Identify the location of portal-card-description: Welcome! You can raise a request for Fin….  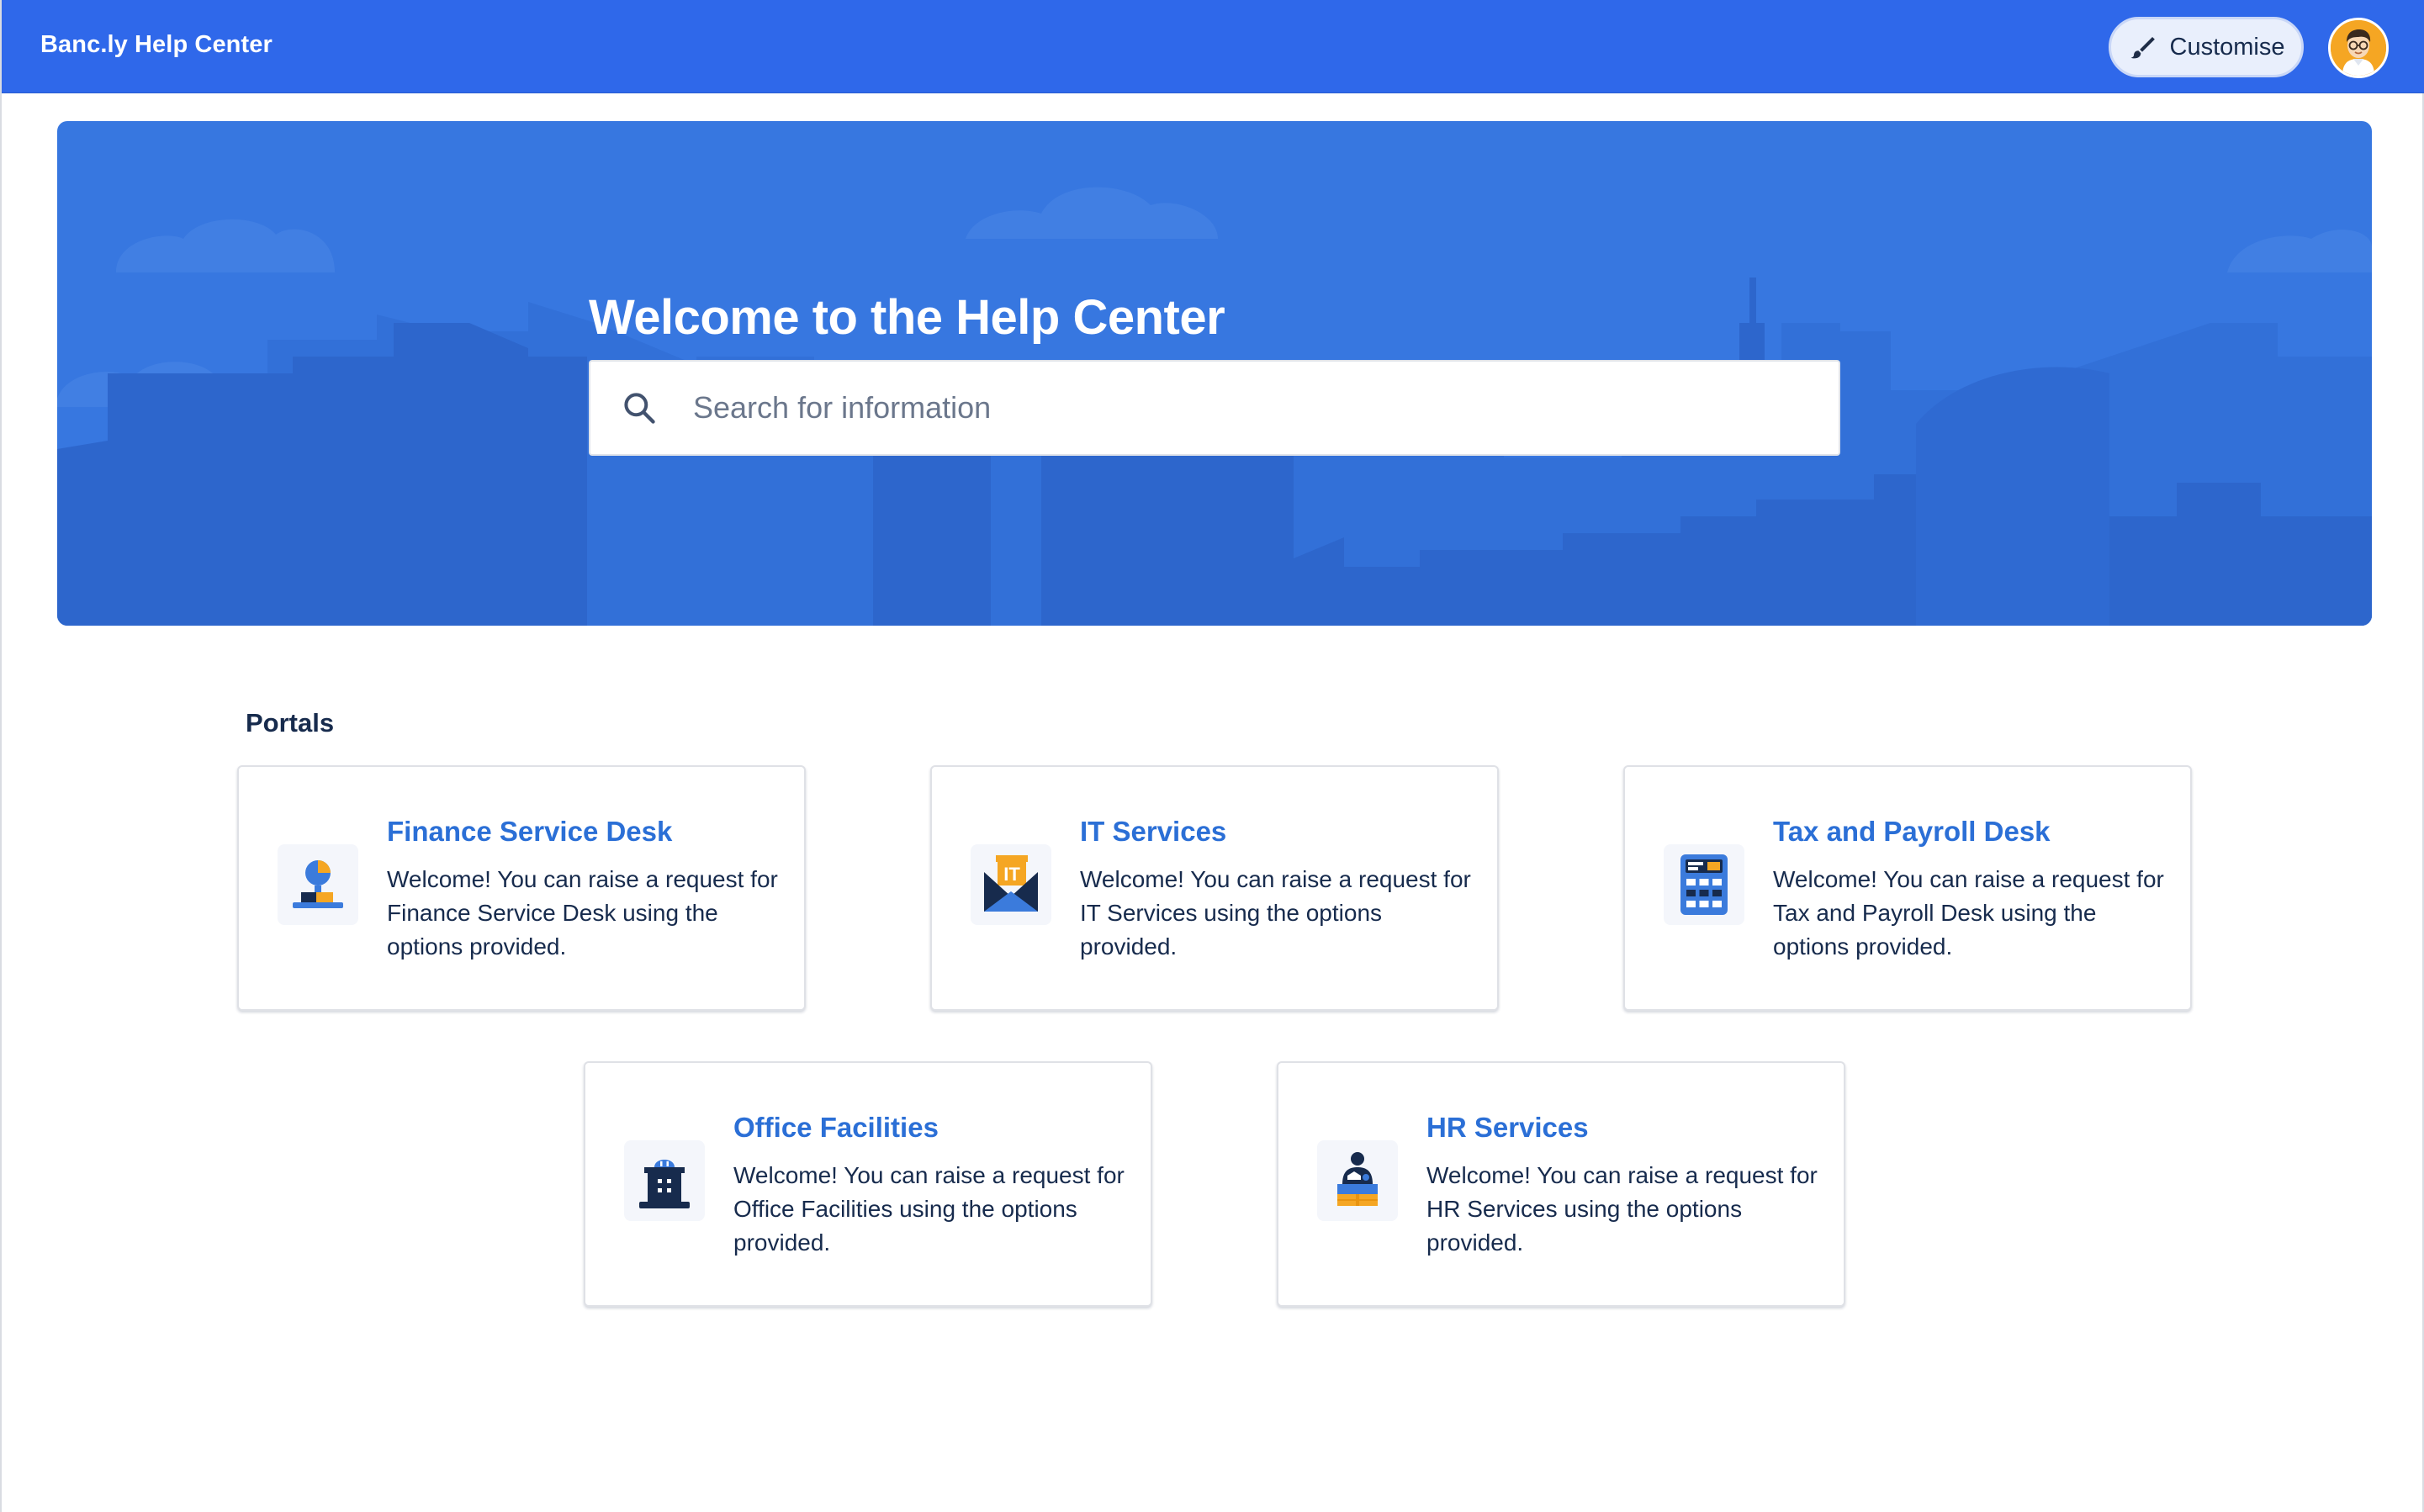
(582, 913).